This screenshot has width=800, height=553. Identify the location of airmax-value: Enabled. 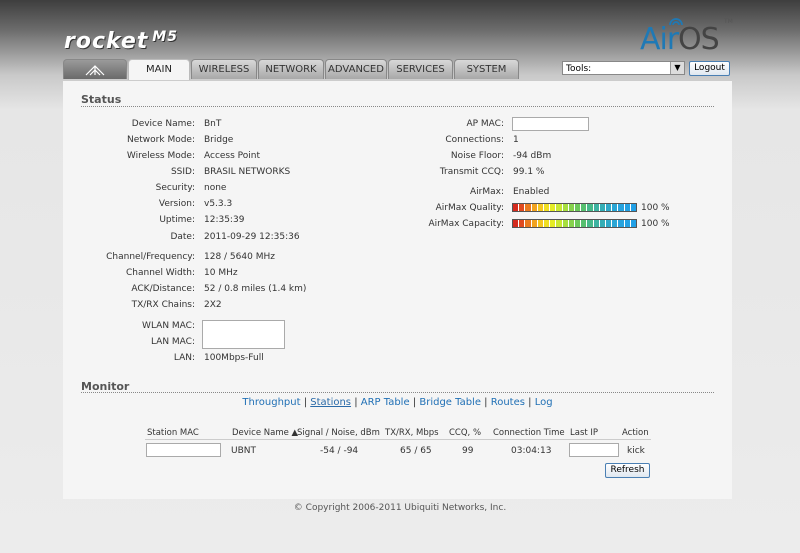
(531, 192).